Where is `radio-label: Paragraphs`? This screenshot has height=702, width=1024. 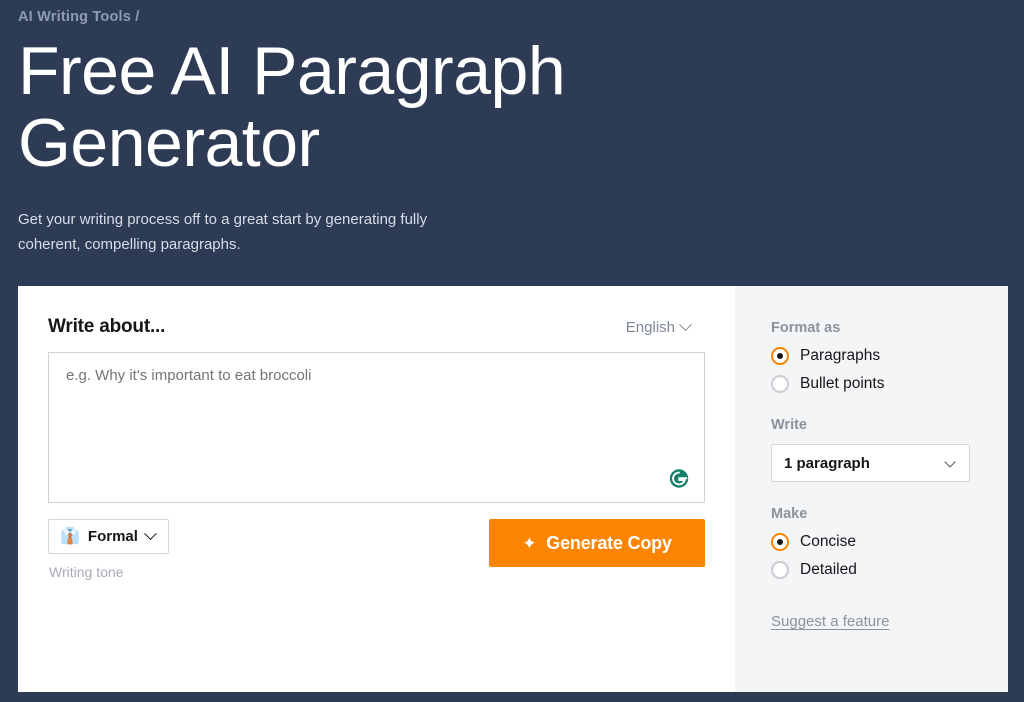
radio-label: Paragraphs is located at coordinates (840, 355).